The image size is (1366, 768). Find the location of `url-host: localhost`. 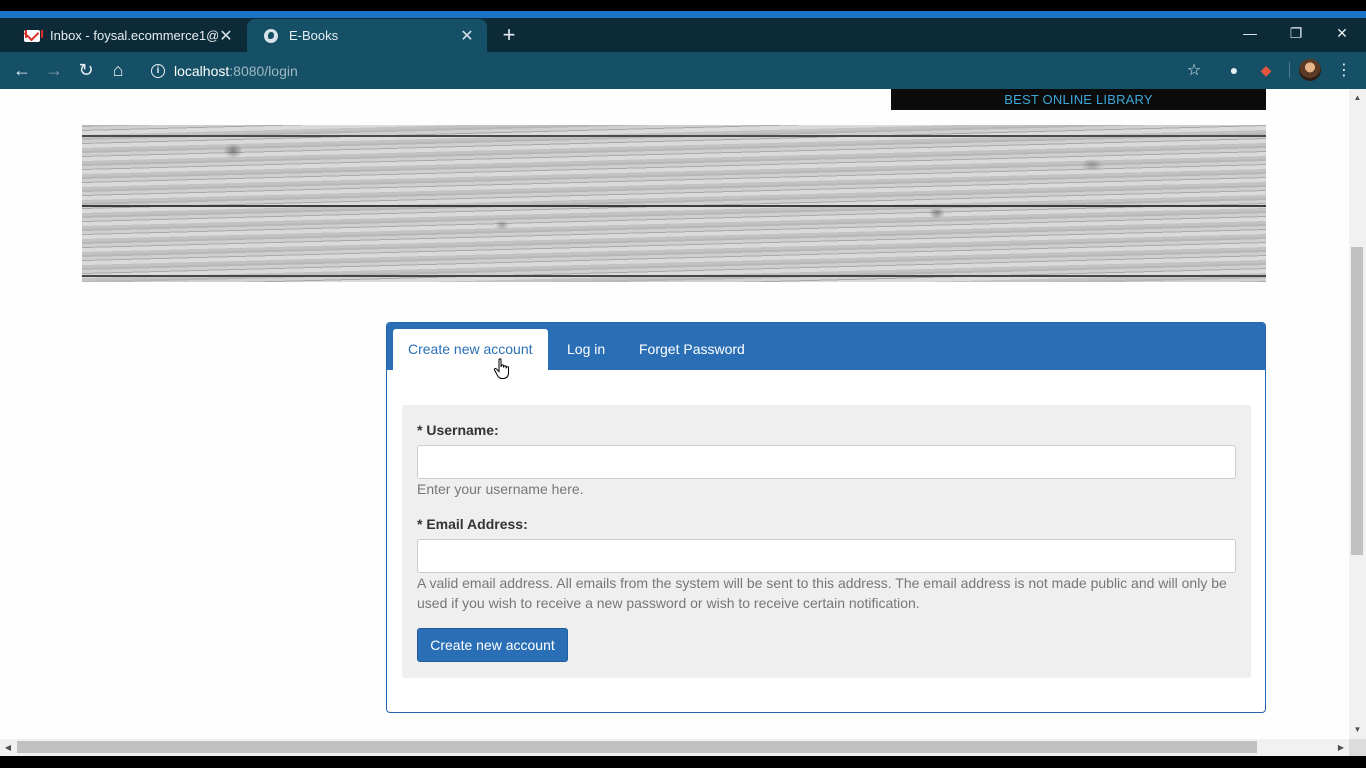

url-host: localhost is located at coordinates (202, 70).